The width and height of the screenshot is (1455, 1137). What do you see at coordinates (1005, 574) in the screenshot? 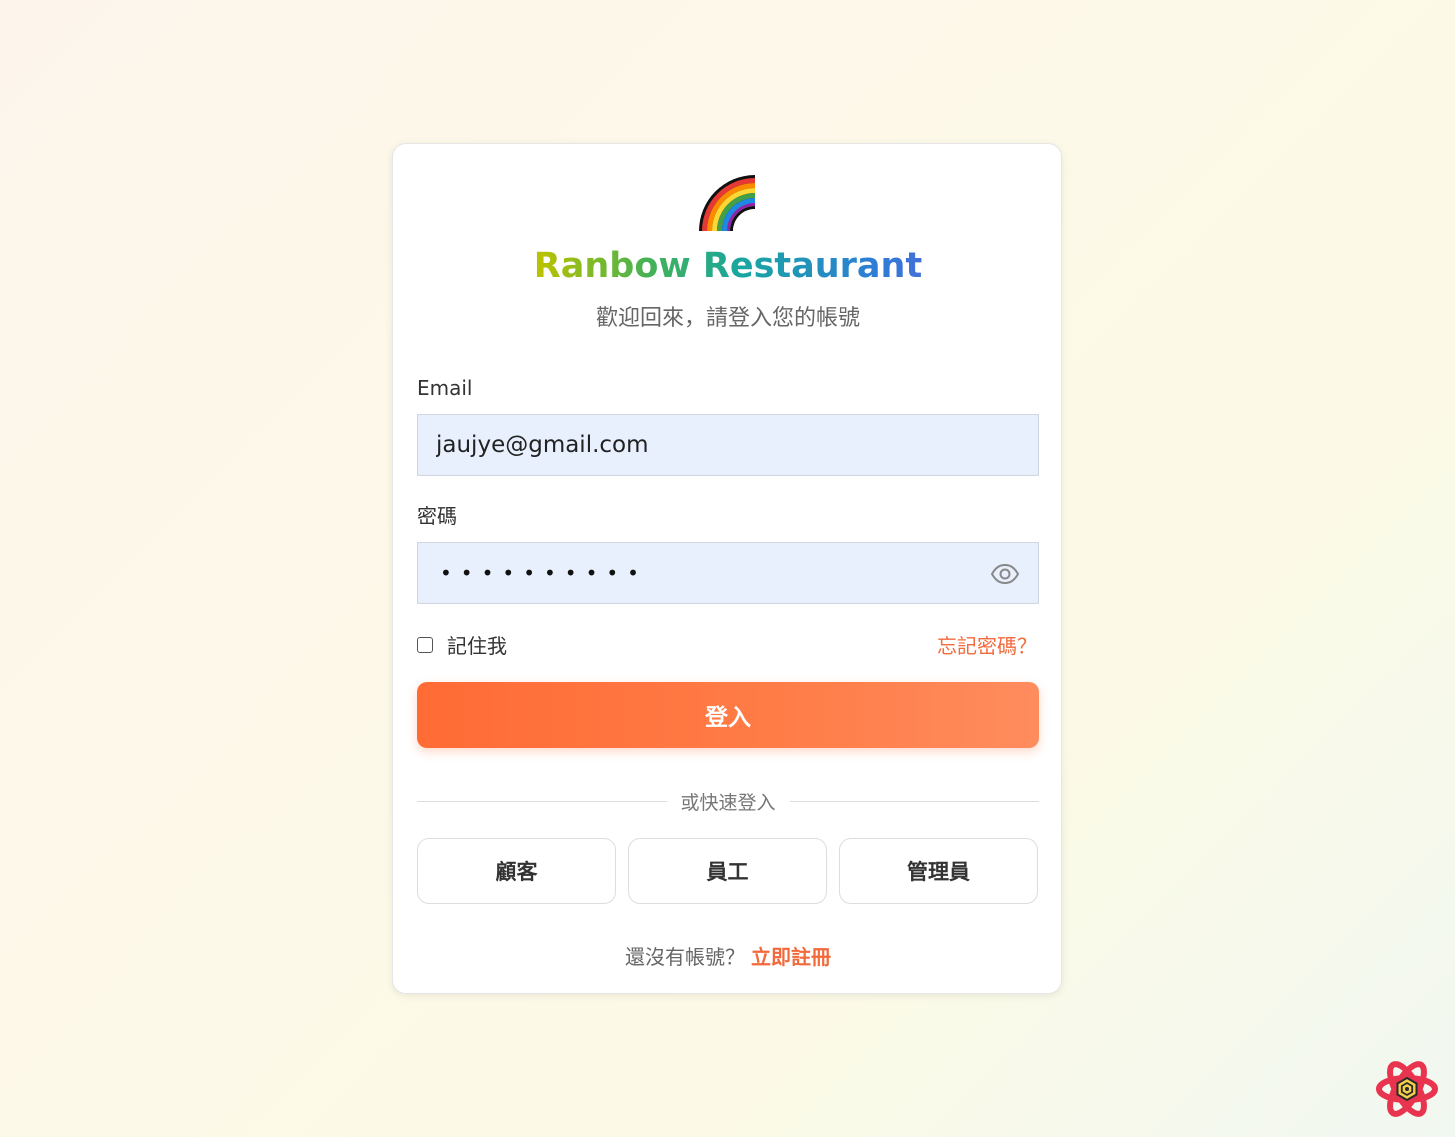
I see `eye-icon` at bounding box center [1005, 574].